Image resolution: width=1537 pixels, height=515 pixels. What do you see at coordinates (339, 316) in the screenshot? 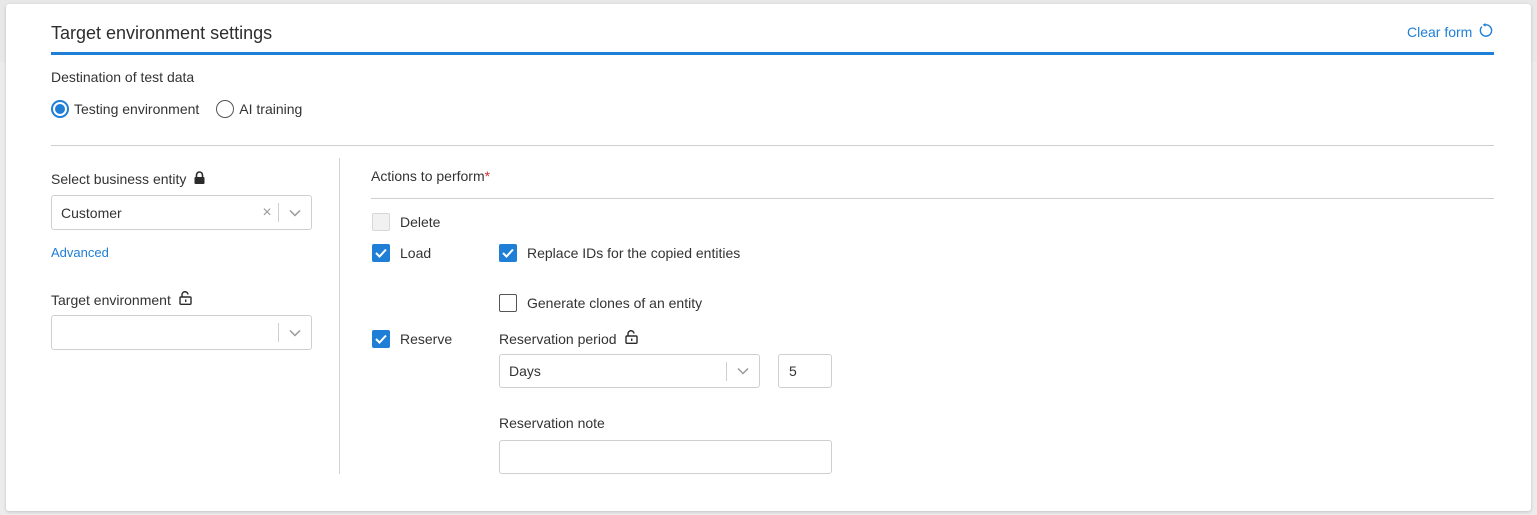
I see `panel-divider` at bounding box center [339, 316].